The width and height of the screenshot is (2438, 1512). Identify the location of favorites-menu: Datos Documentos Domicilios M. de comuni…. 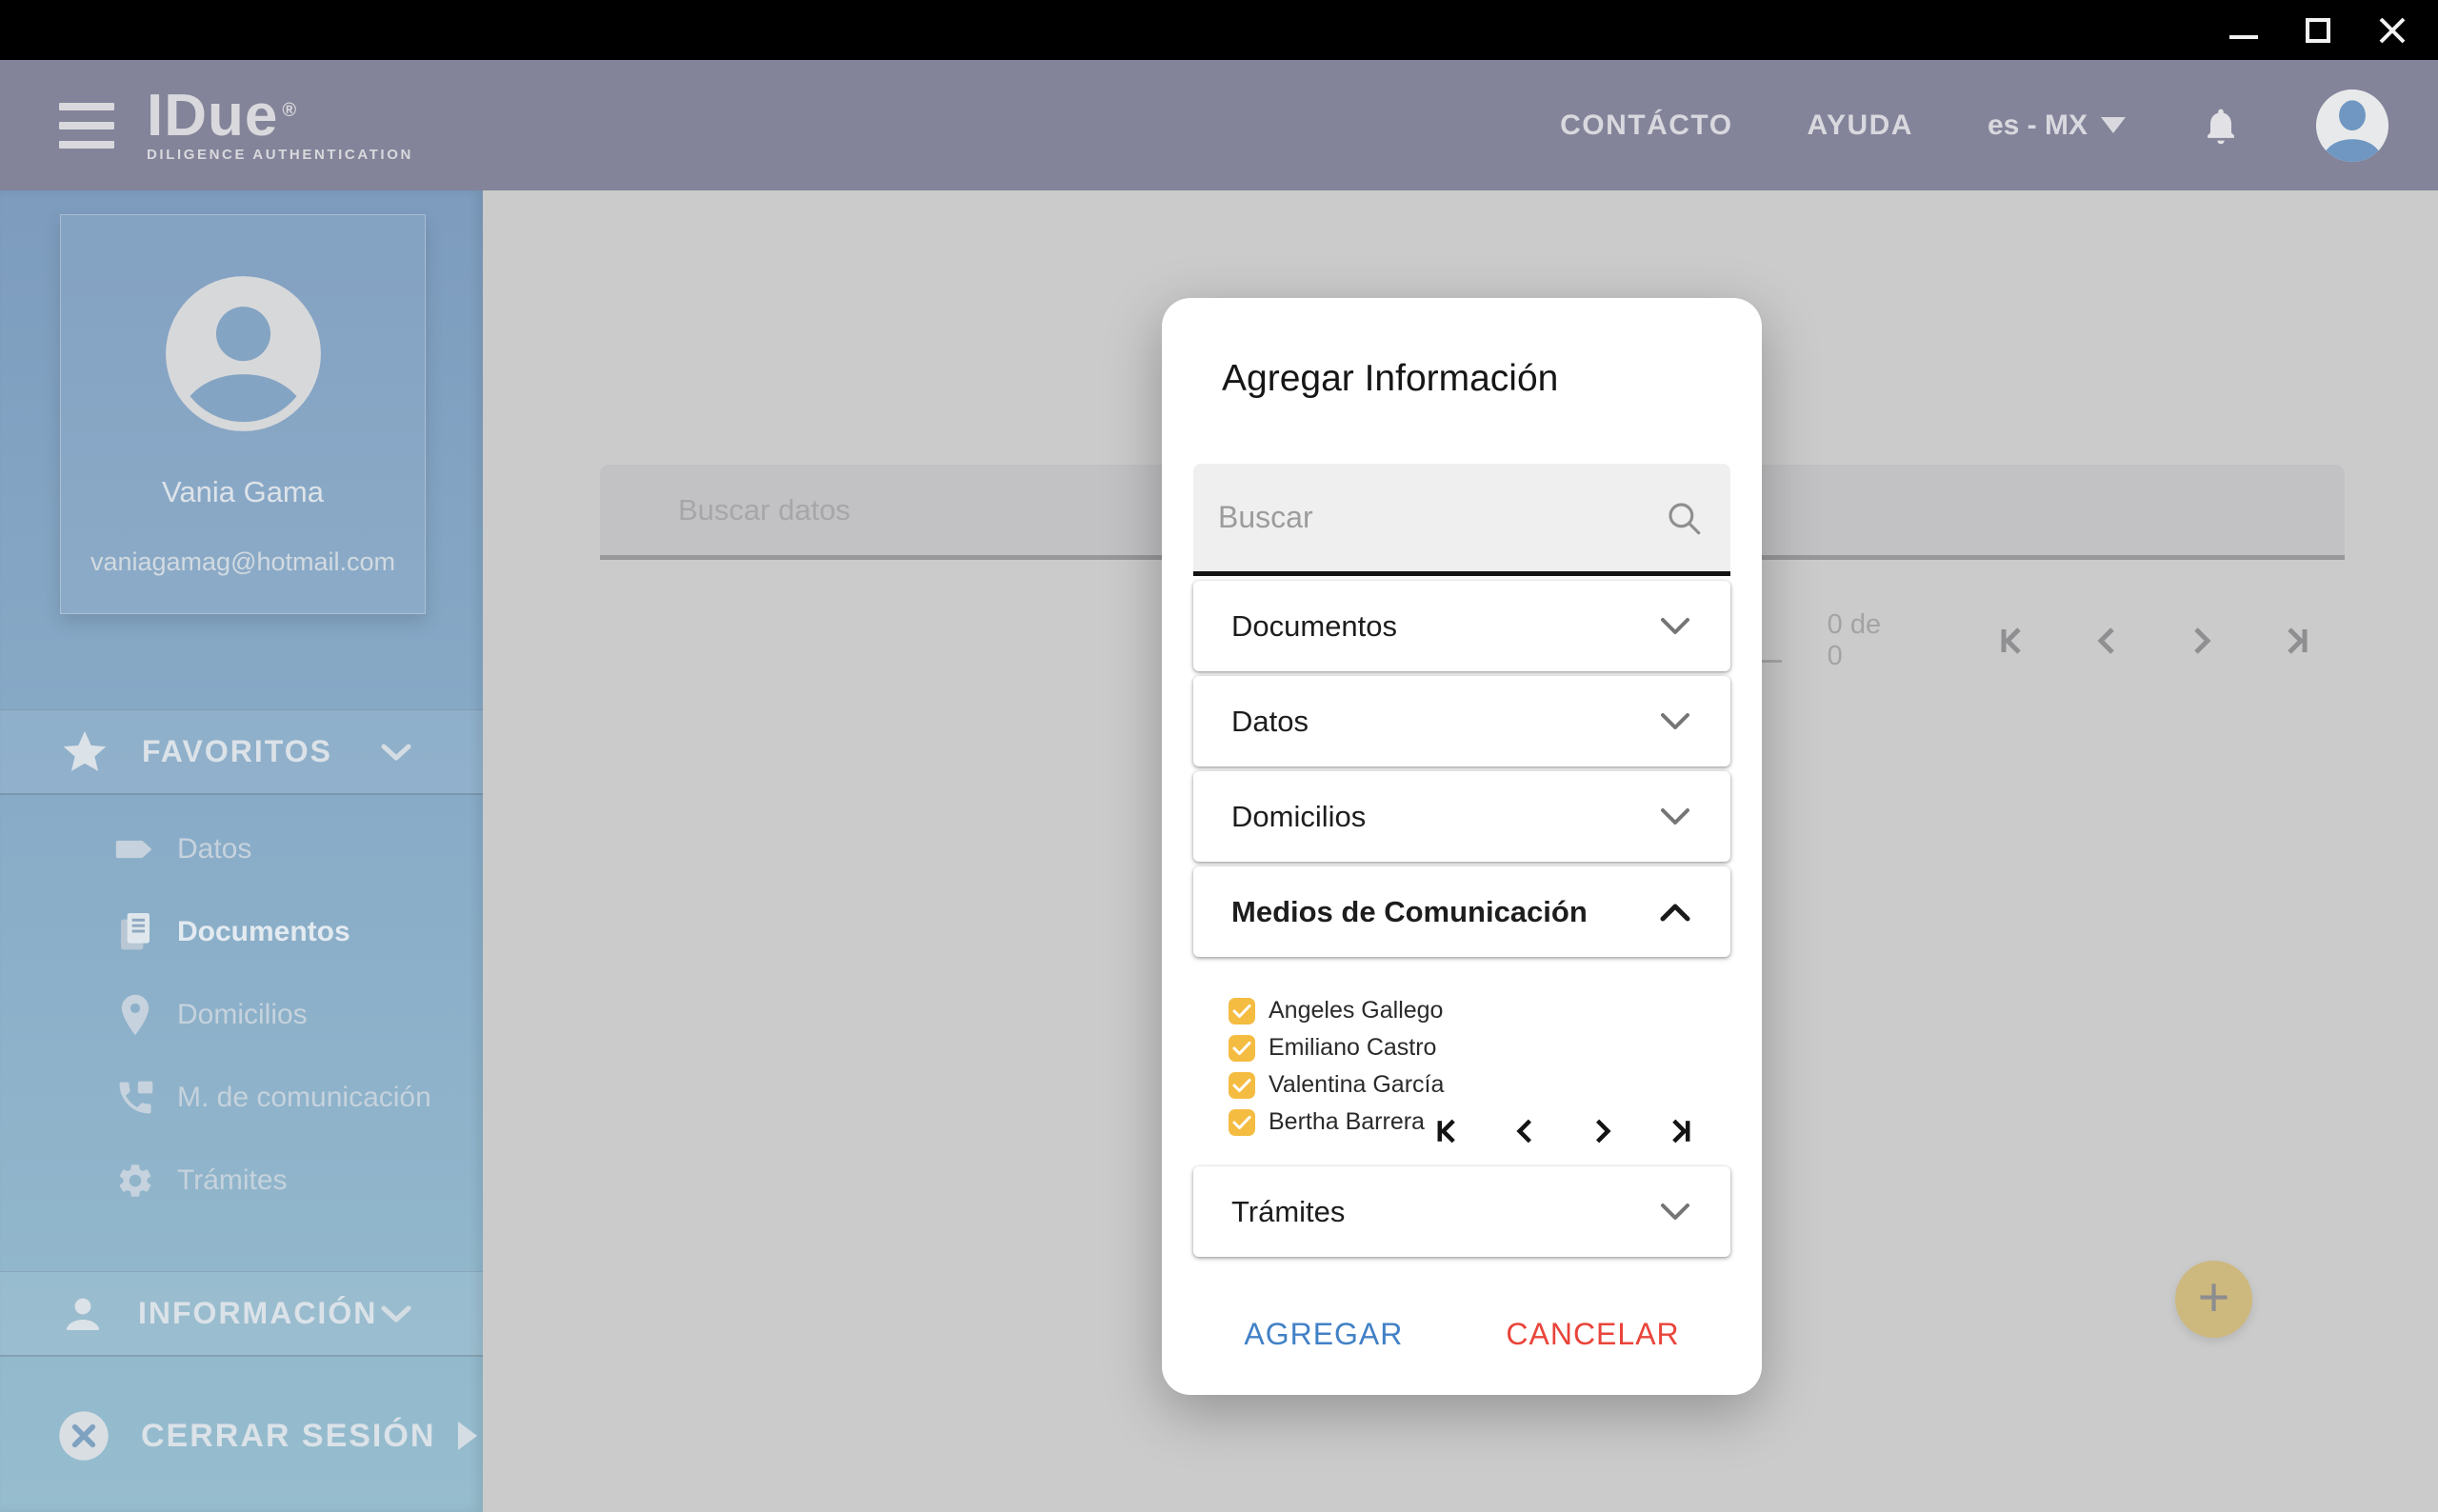
(241, 1014).